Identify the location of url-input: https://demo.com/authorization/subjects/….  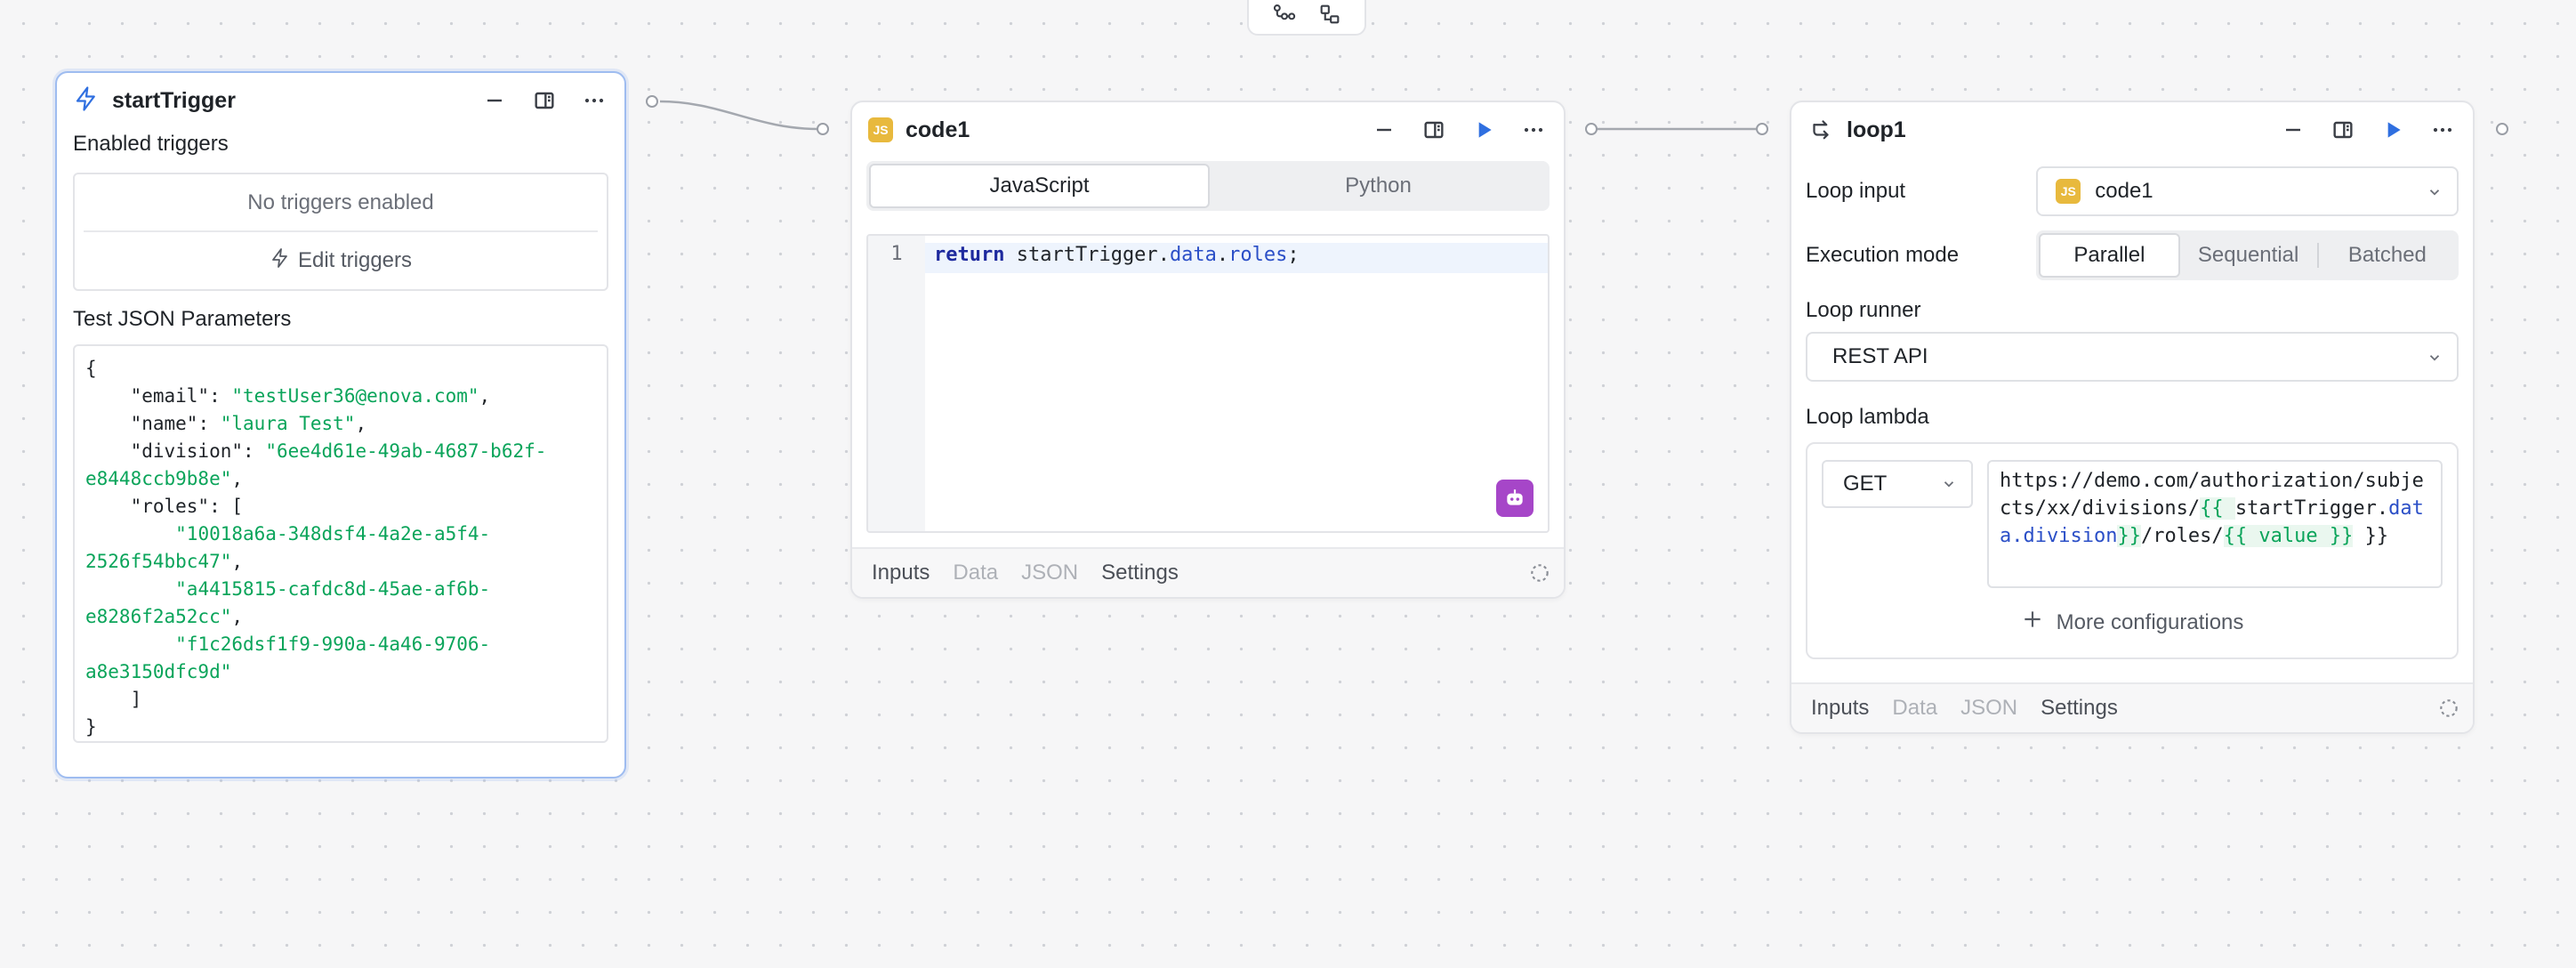
(2215, 524).